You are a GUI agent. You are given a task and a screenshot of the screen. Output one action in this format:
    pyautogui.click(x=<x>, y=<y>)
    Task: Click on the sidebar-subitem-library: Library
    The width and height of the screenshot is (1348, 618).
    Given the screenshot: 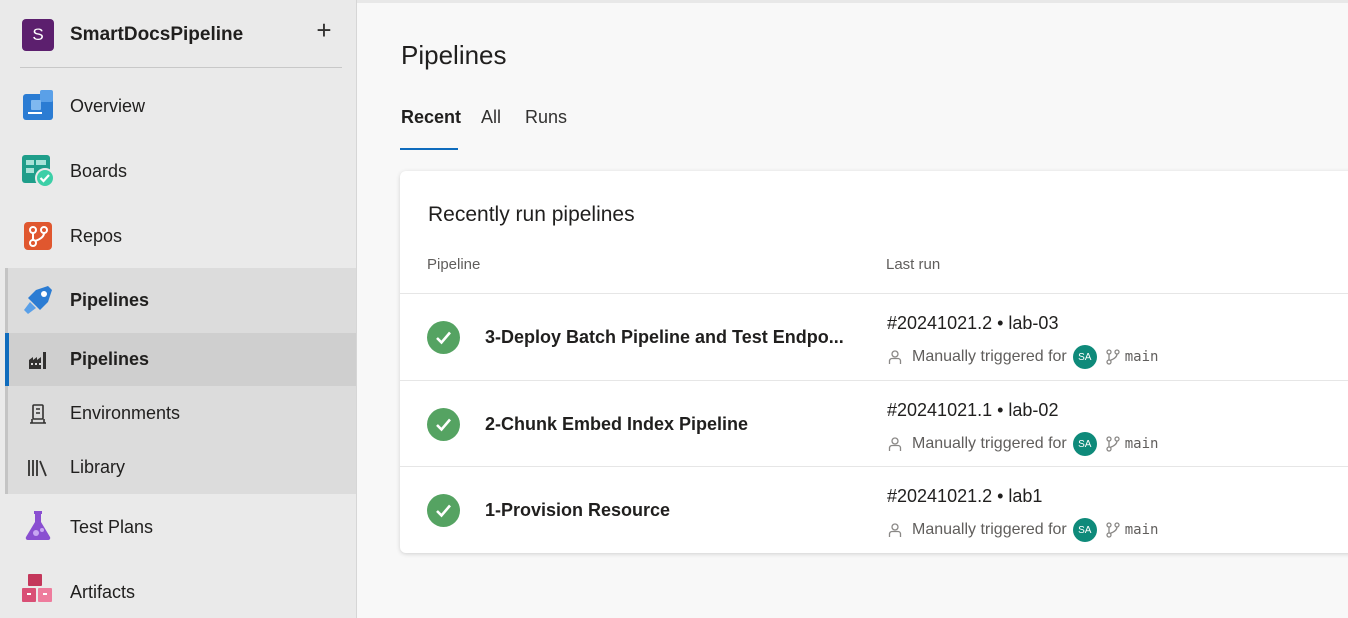 What is the action you would take?
    pyautogui.click(x=178, y=468)
    